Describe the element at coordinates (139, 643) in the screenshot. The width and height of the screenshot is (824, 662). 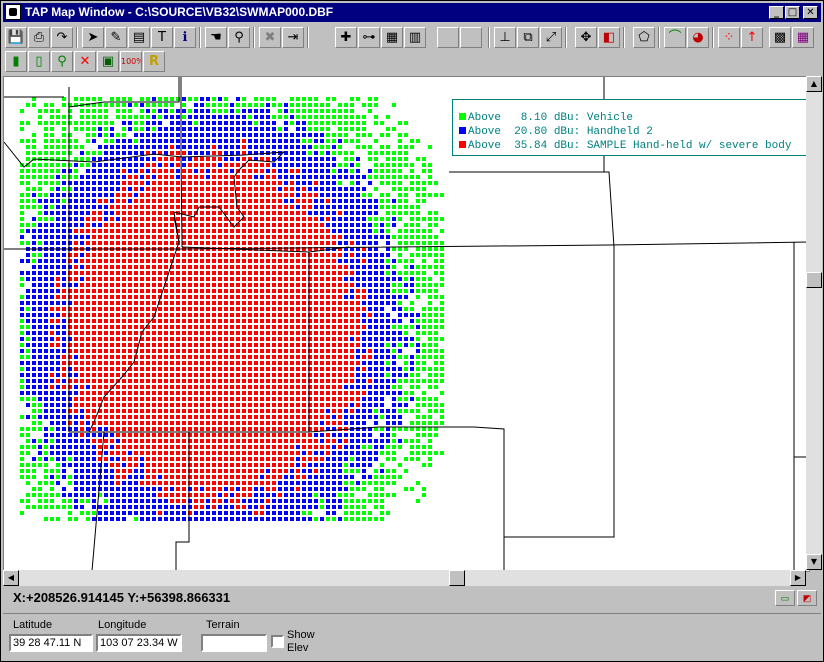
I see `longitude-field: 103 07 23.34 W` at that location.